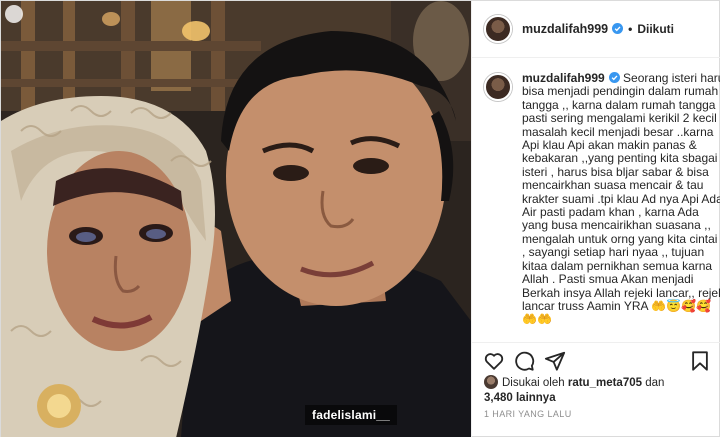 This screenshot has width=720, height=437. What do you see at coordinates (537, 319) in the screenshot?
I see `caption-line: 🤲🤲` at bounding box center [537, 319].